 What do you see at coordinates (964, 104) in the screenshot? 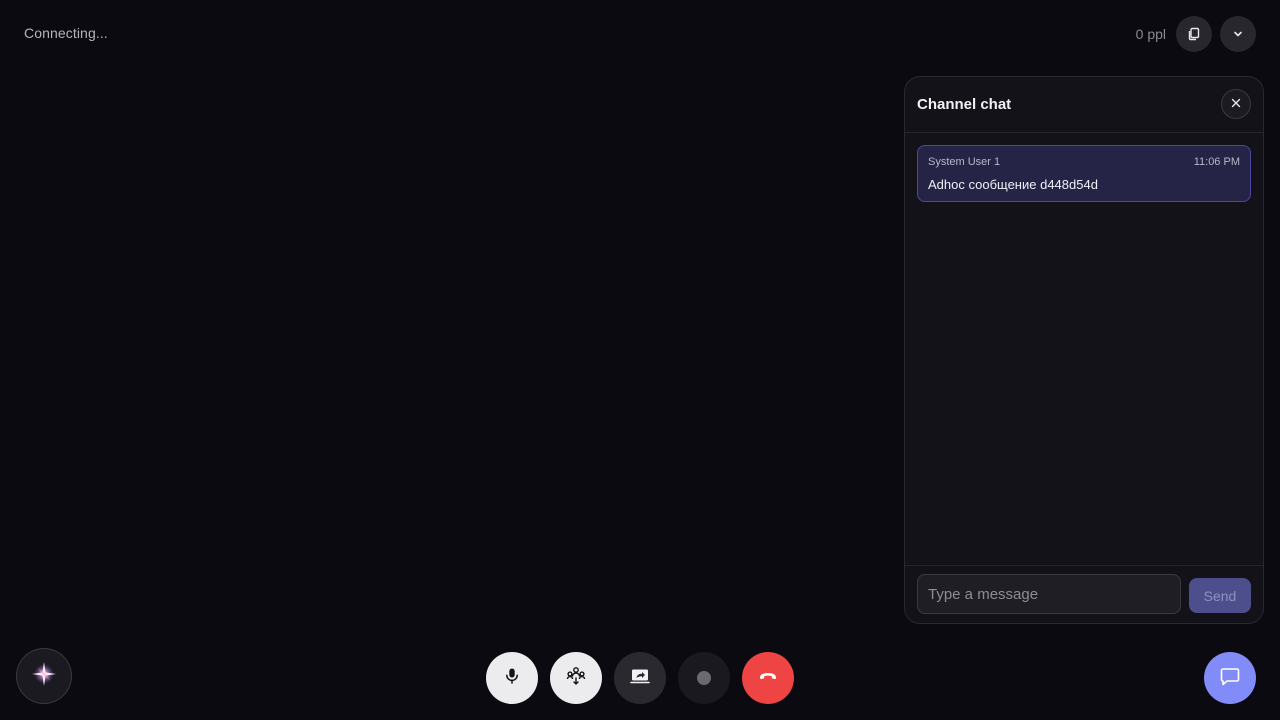
I see `chat-title: Channel chat` at bounding box center [964, 104].